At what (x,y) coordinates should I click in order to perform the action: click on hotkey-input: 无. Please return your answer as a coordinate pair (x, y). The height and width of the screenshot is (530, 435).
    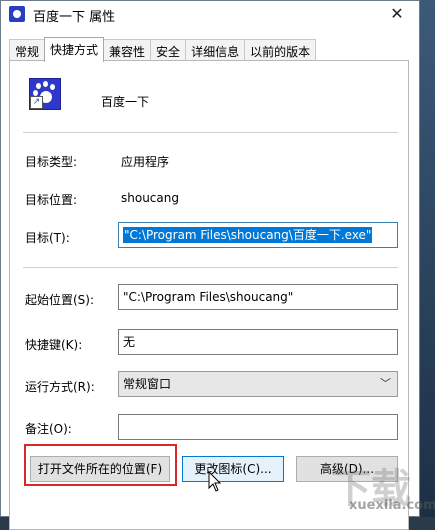
    Looking at the image, I should click on (258, 342).